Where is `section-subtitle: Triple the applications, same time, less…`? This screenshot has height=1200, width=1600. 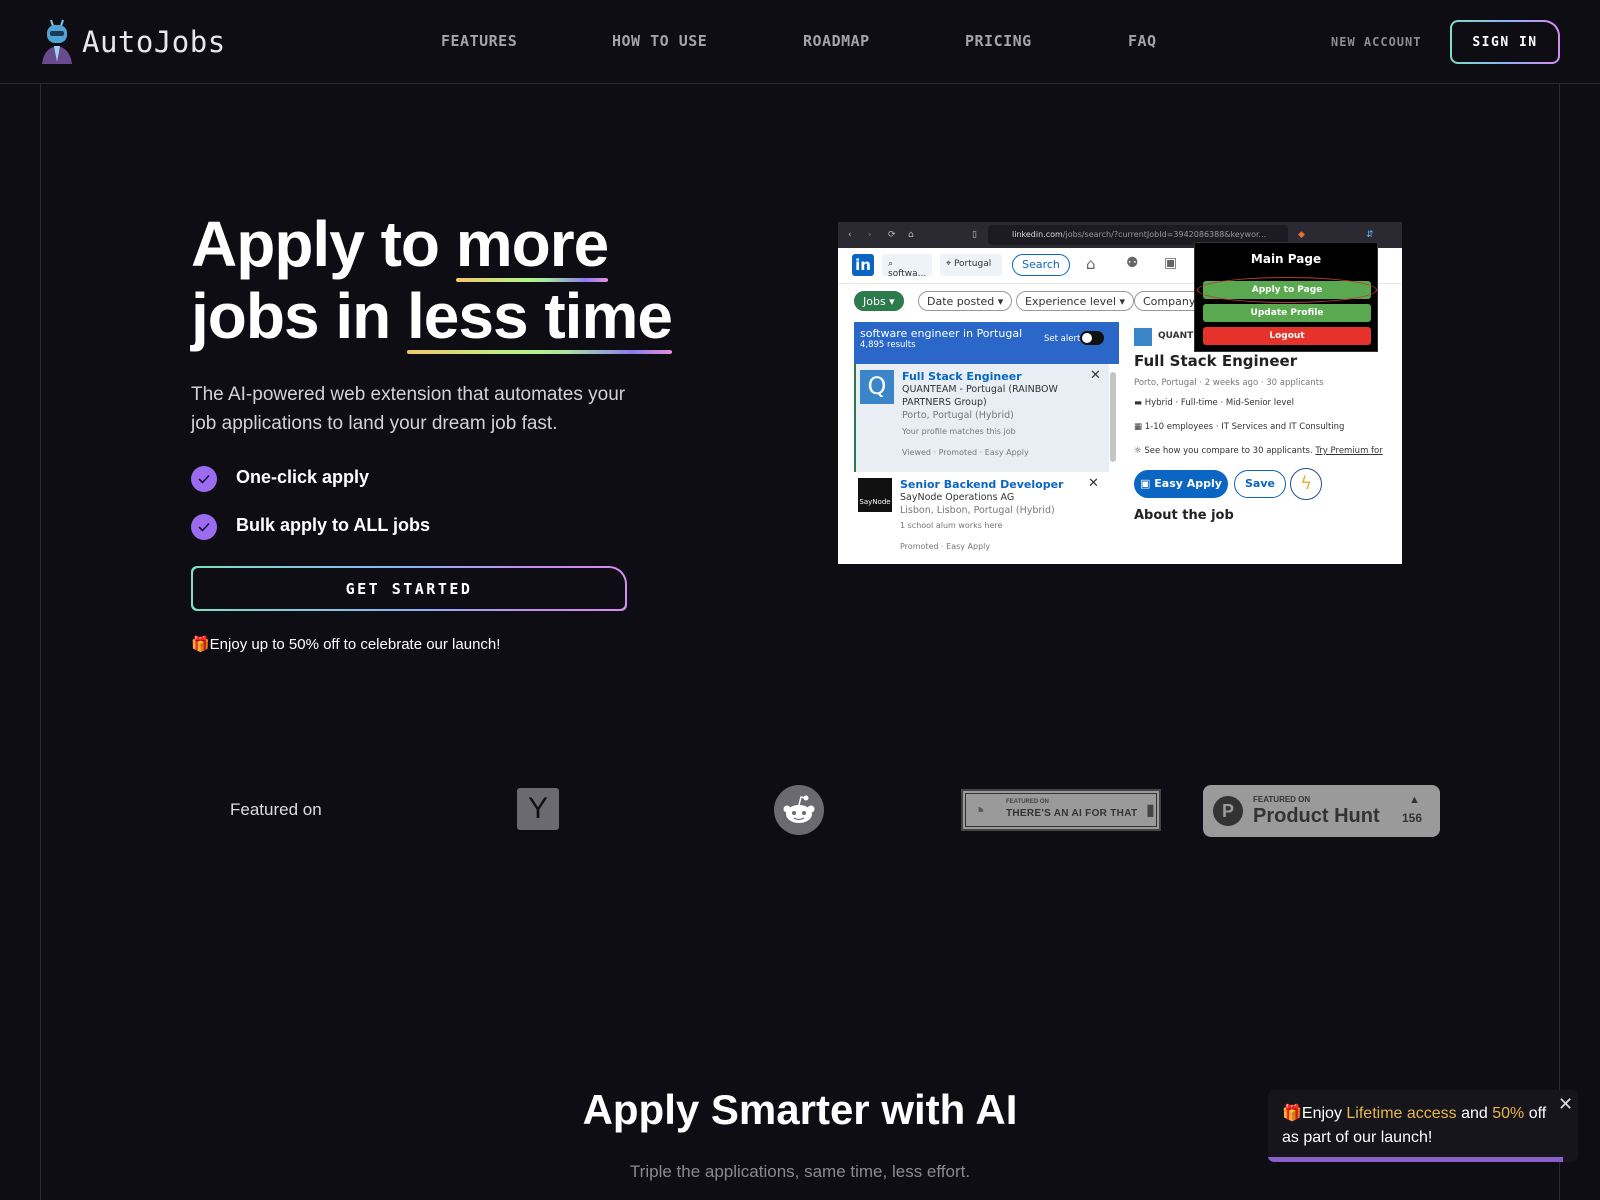
section-subtitle: Triple the applications, same time, less… is located at coordinates (800, 1171).